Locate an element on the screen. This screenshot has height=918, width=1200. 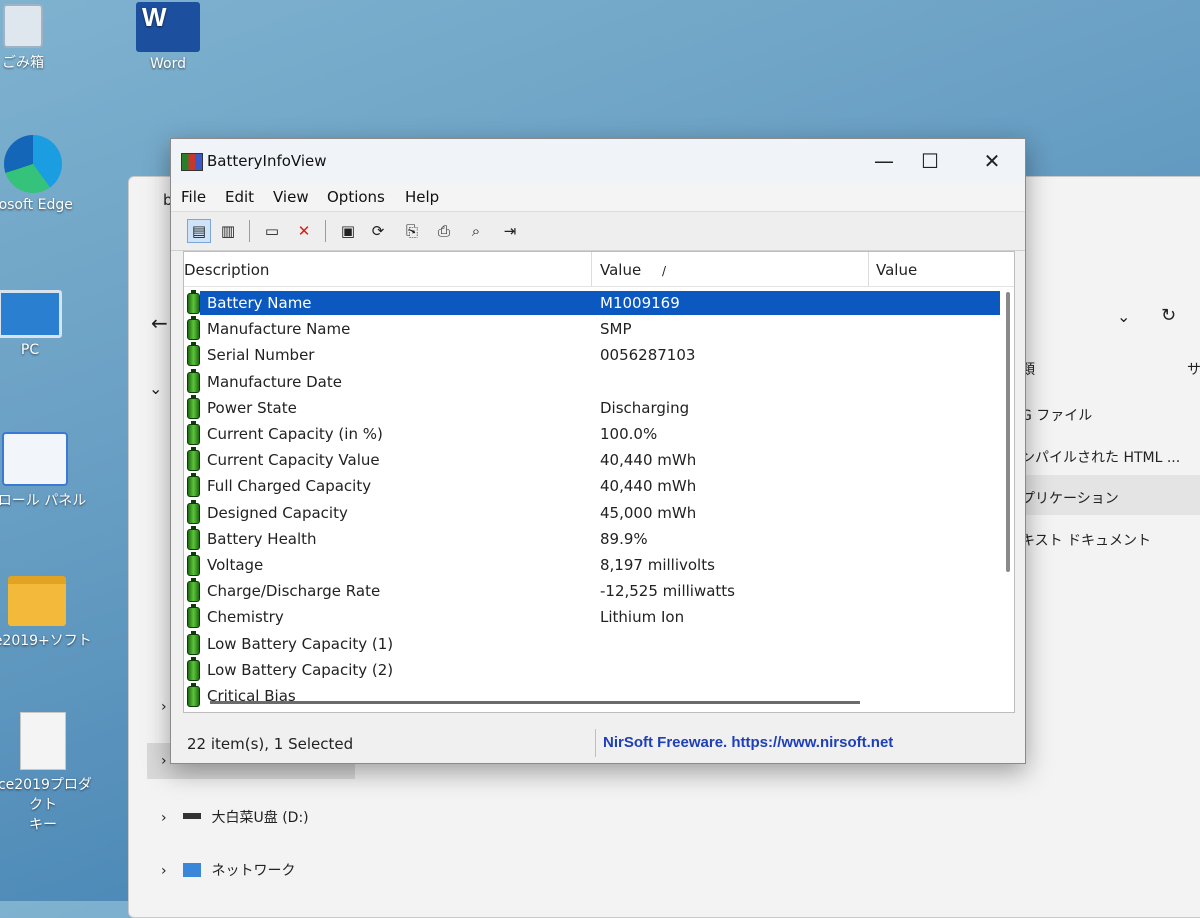
row-value: 100.0% is located at coordinates (629, 434).